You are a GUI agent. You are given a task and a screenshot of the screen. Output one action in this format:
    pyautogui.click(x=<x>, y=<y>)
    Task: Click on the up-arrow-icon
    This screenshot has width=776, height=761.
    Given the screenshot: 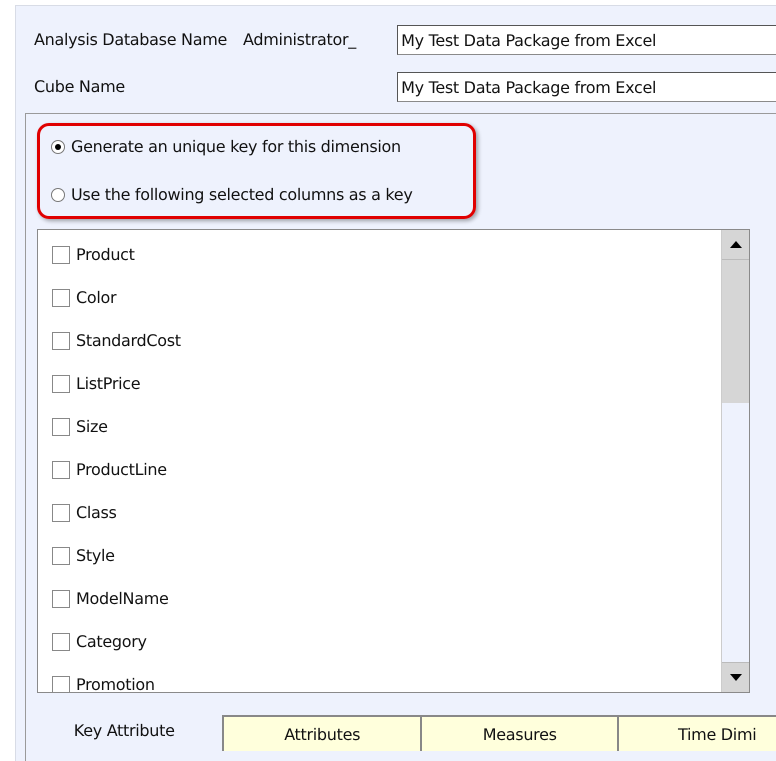 What is the action you would take?
    pyautogui.click(x=736, y=244)
    